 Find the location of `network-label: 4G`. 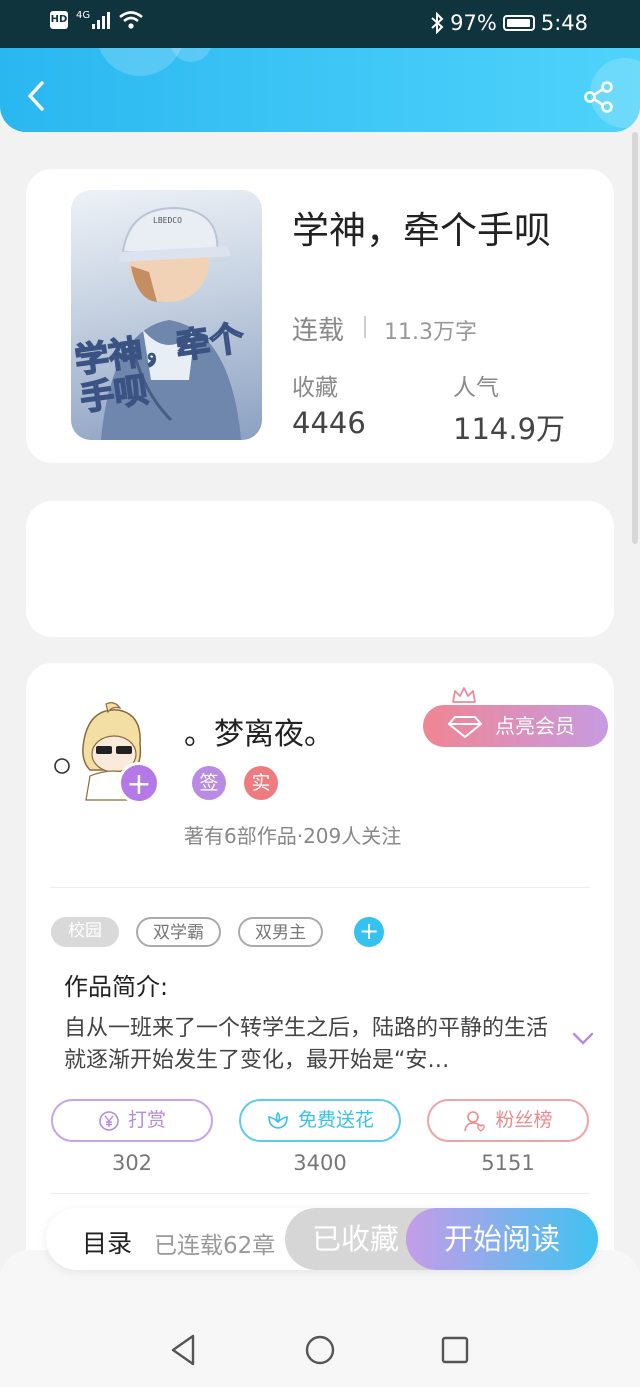

network-label: 4G is located at coordinates (83, 15).